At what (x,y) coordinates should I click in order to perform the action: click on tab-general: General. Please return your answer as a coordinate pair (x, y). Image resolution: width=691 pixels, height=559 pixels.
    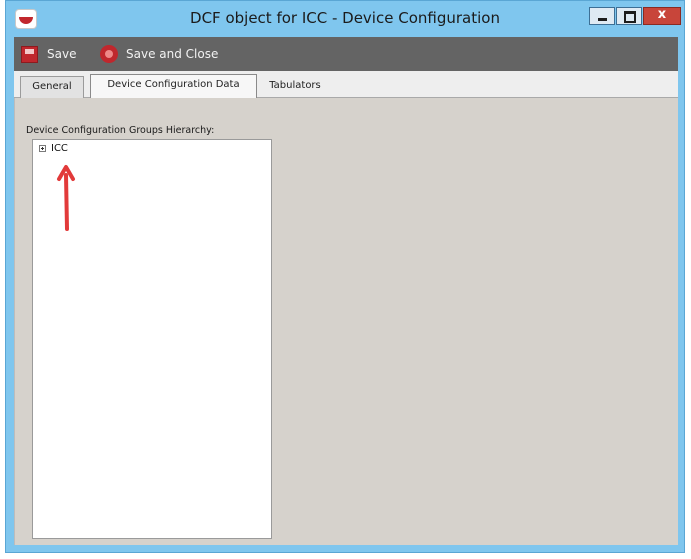
    Looking at the image, I should click on (52, 87).